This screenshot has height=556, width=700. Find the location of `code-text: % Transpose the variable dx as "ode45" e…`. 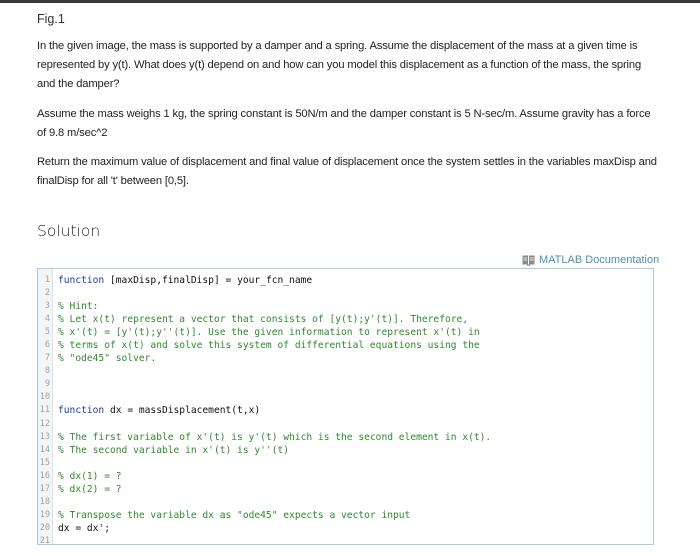

code-text: % Transpose the variable dx as "ode45" e… is located at coordinates (230, 515).